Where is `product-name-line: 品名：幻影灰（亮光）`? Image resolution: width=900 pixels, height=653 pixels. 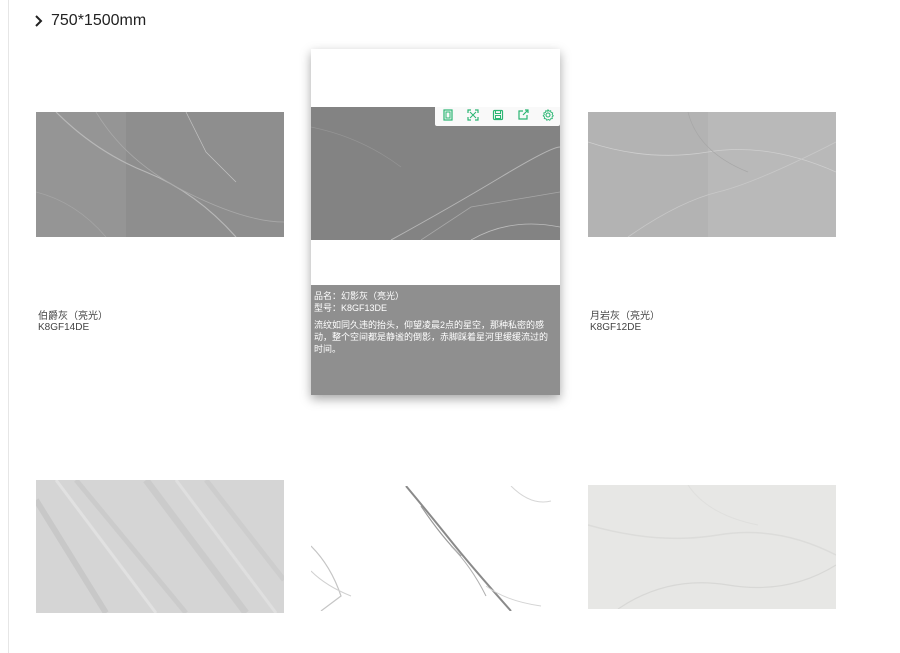 product-name-line: 品名：幻影灰（亮光） is located at coordinates (435, 296).